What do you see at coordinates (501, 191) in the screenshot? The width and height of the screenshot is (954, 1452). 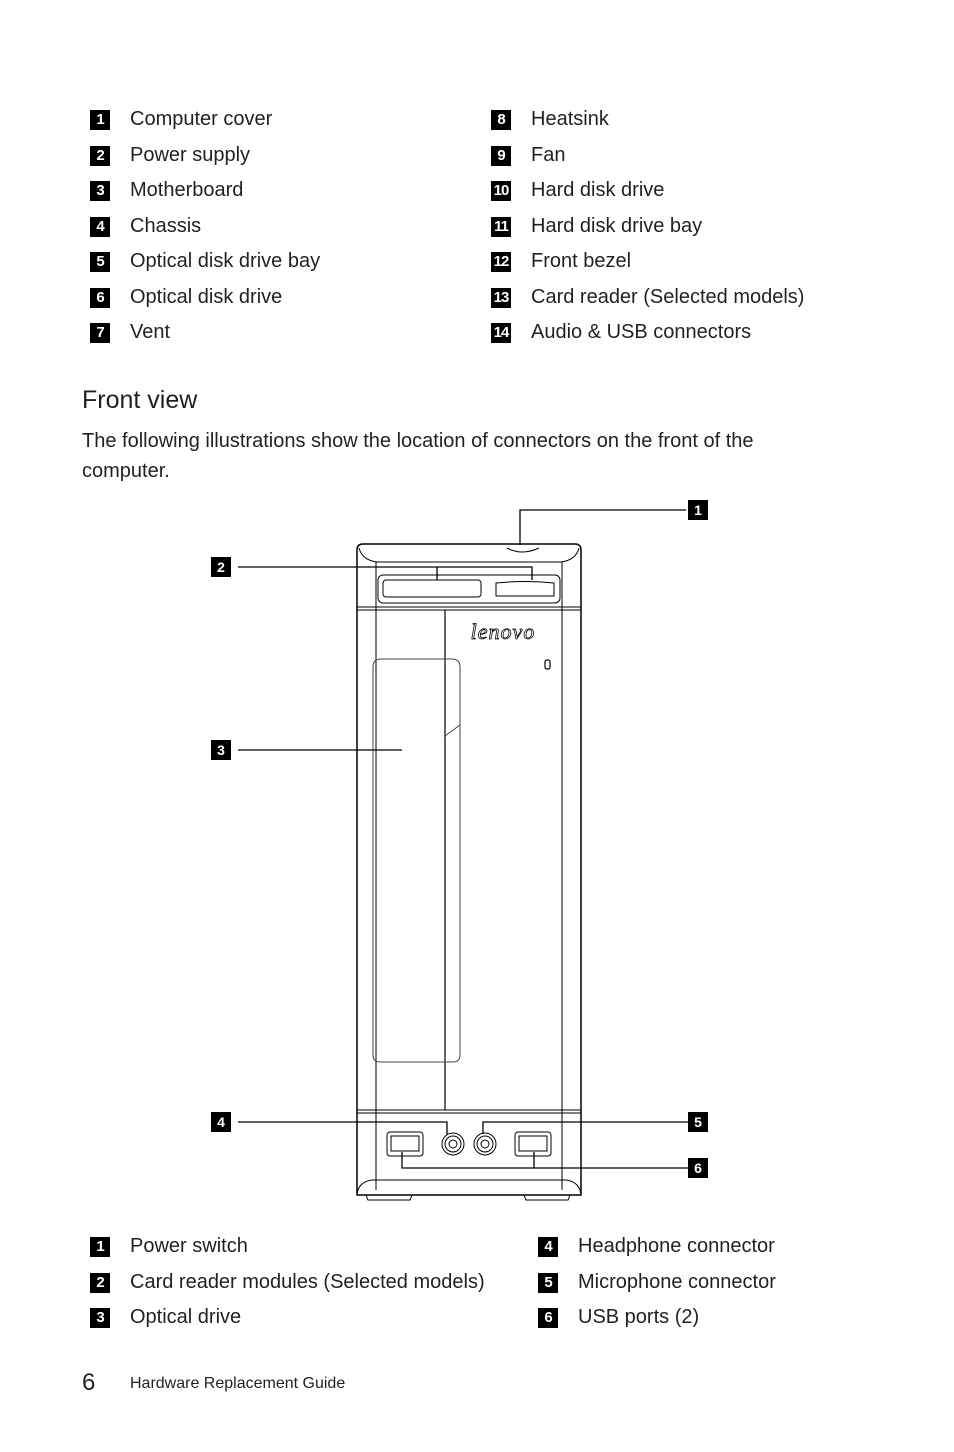 I see `callout-badge: 10` at bounding box center [501, 191].